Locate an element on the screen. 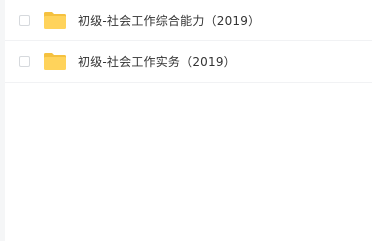  file-name: 初级-社会工作实务（2019） is located at coordinates (157, 61).